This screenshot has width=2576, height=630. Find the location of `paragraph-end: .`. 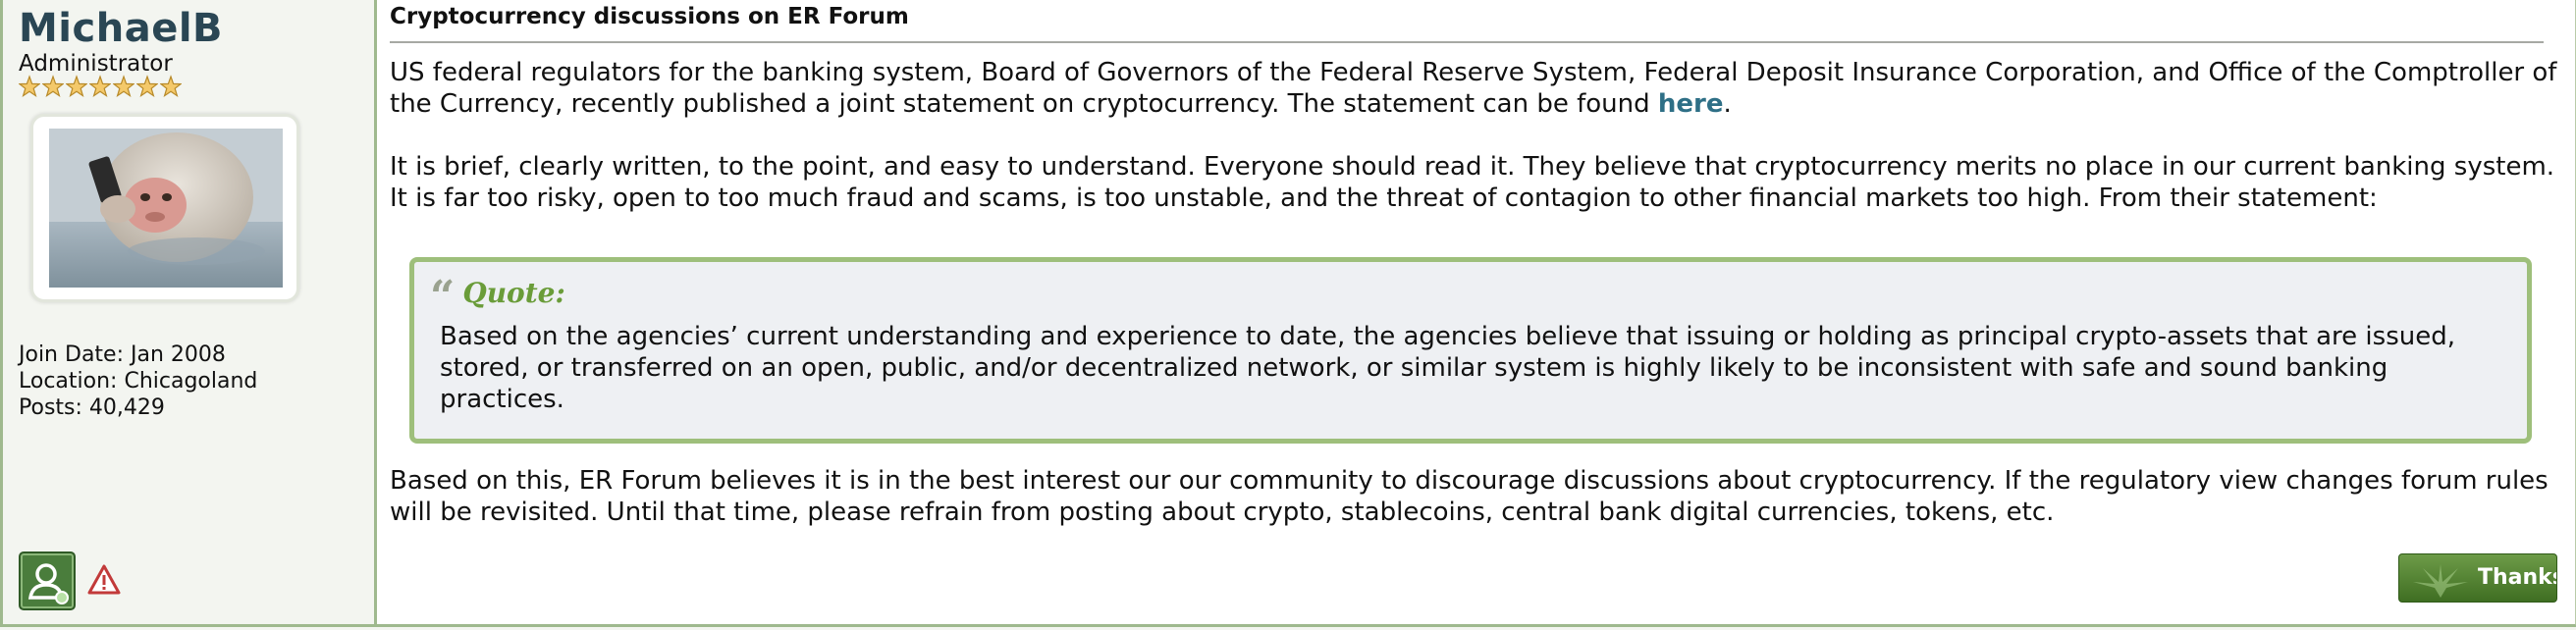

paragraph-end: . is located at coordinates (1727, 104).